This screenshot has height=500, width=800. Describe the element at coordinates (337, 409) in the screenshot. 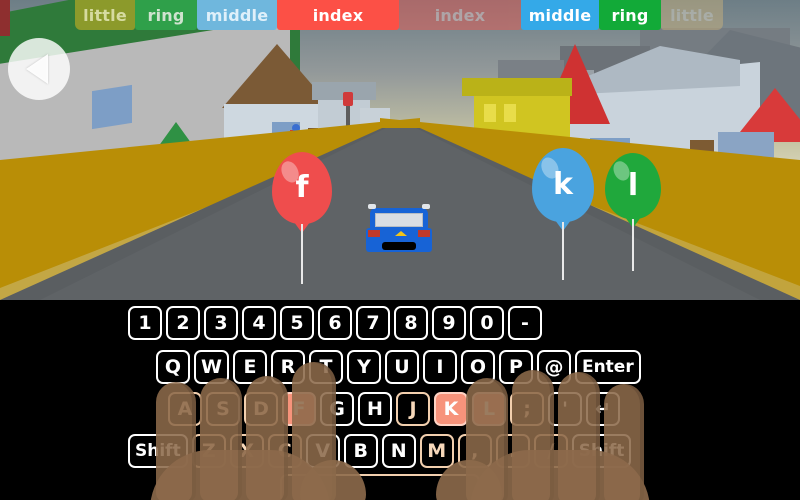

I see `key-g: G` at that location.